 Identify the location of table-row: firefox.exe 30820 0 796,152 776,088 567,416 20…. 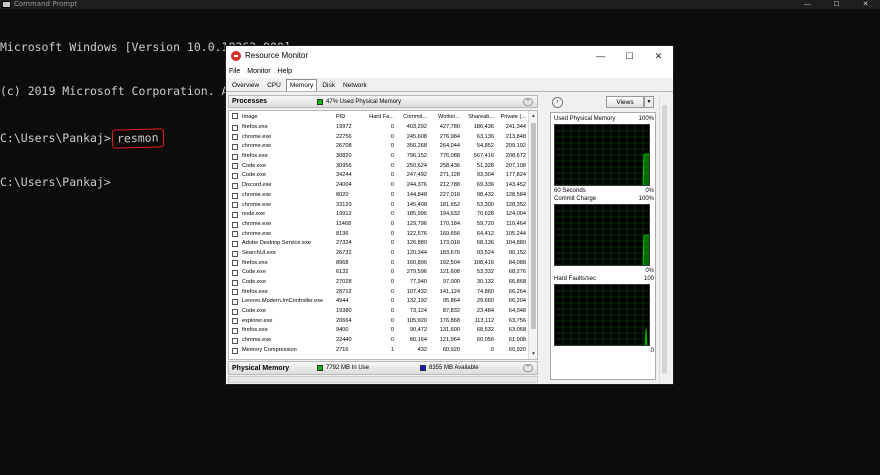
(383, 157).